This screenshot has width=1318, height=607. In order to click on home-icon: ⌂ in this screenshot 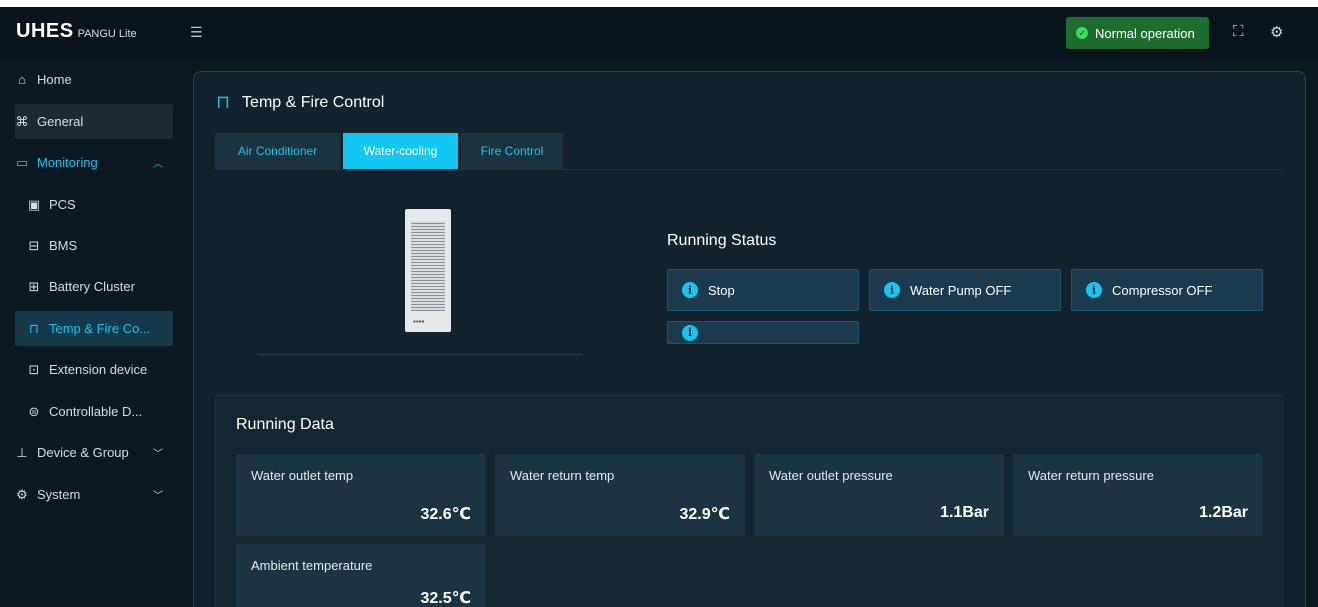, I will do `click(22, 79)`.